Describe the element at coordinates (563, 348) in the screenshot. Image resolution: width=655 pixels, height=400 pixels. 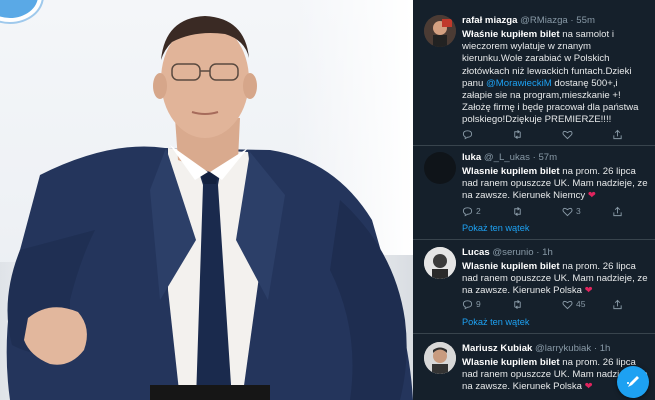
I see `author-handle: @larrykubiak` at that location.